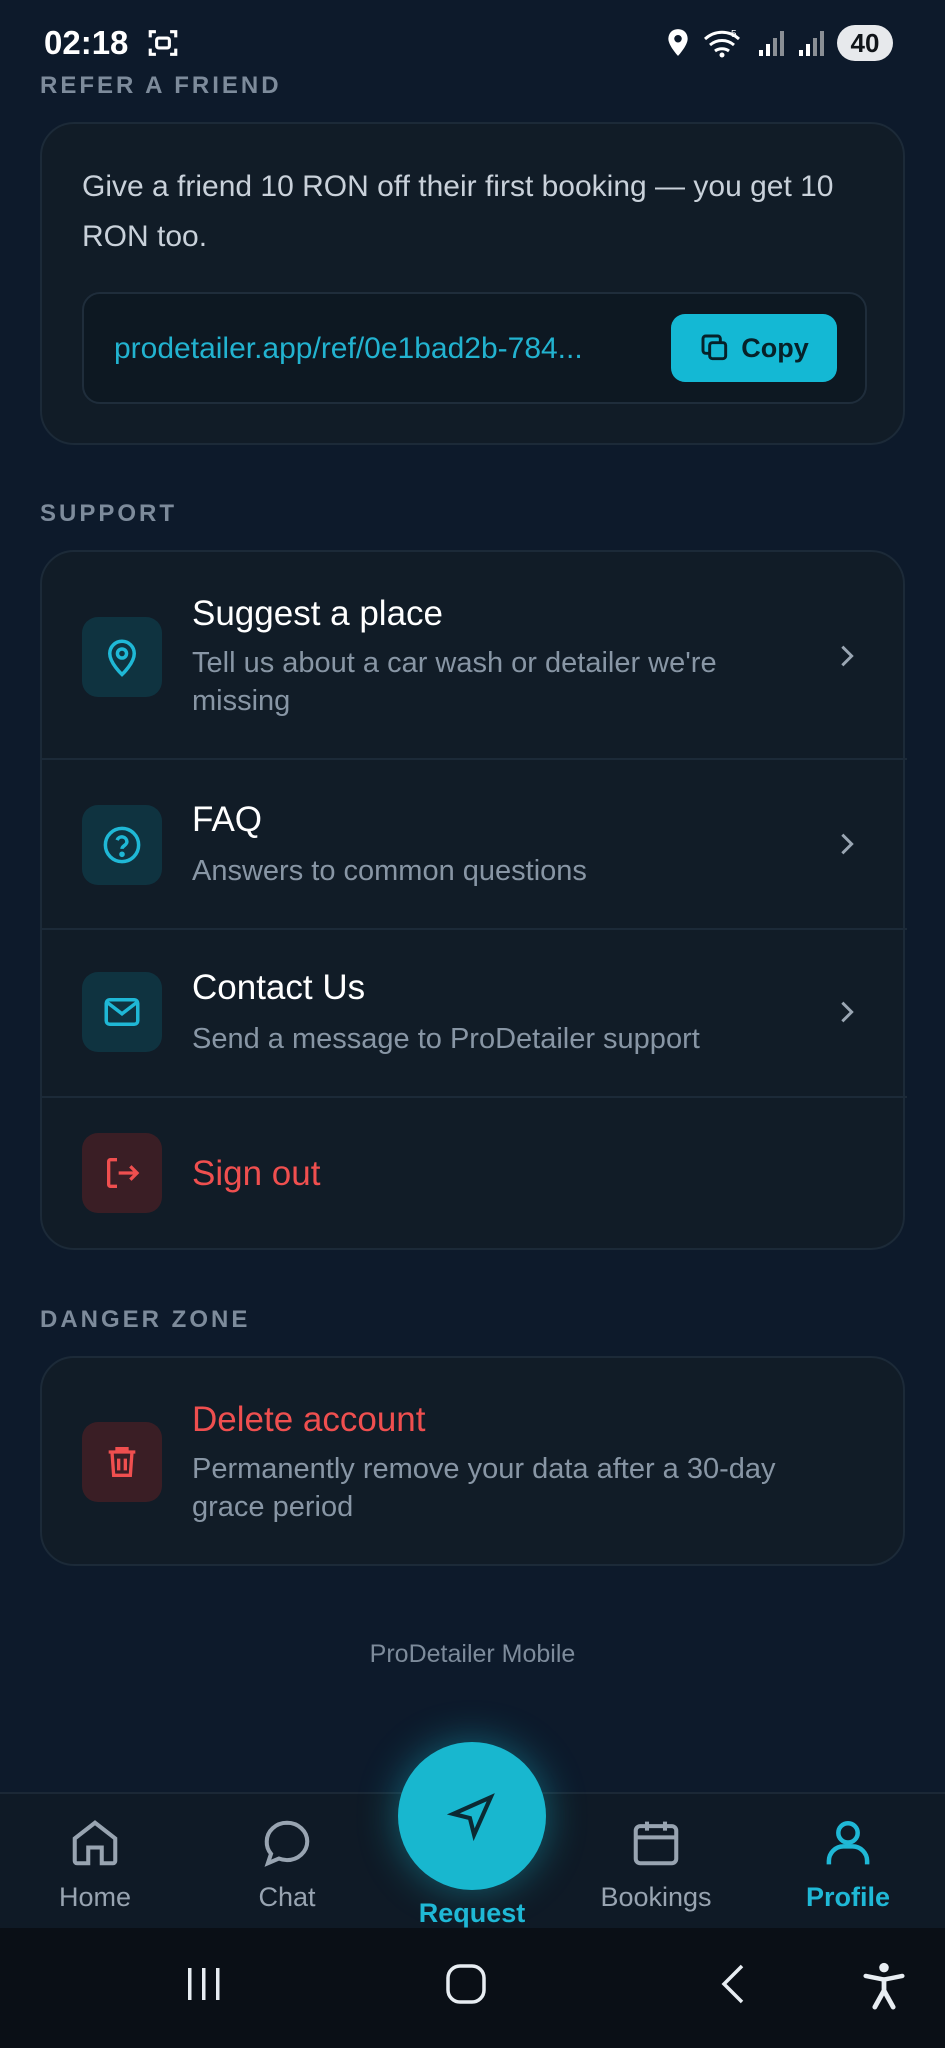  Describe the element at coordinates (309, 1419) in the screenshot. I see `delete-account-title: Delete account` at that location.